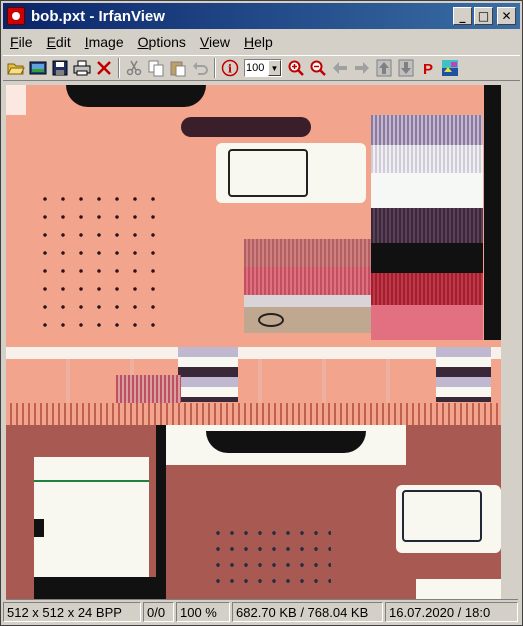  Describe the element at coordinates (274, 68) in the screenshot. I see `chevron-down-icon: ▼` at that location.